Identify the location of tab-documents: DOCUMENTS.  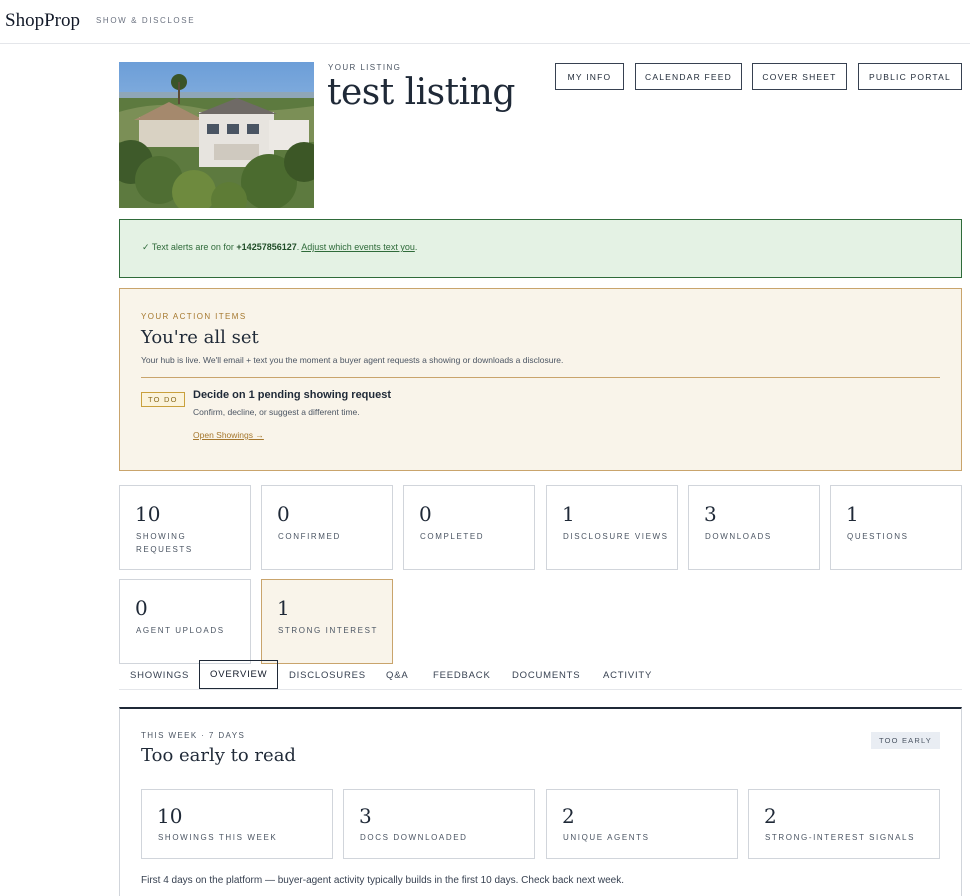
(546, 675).